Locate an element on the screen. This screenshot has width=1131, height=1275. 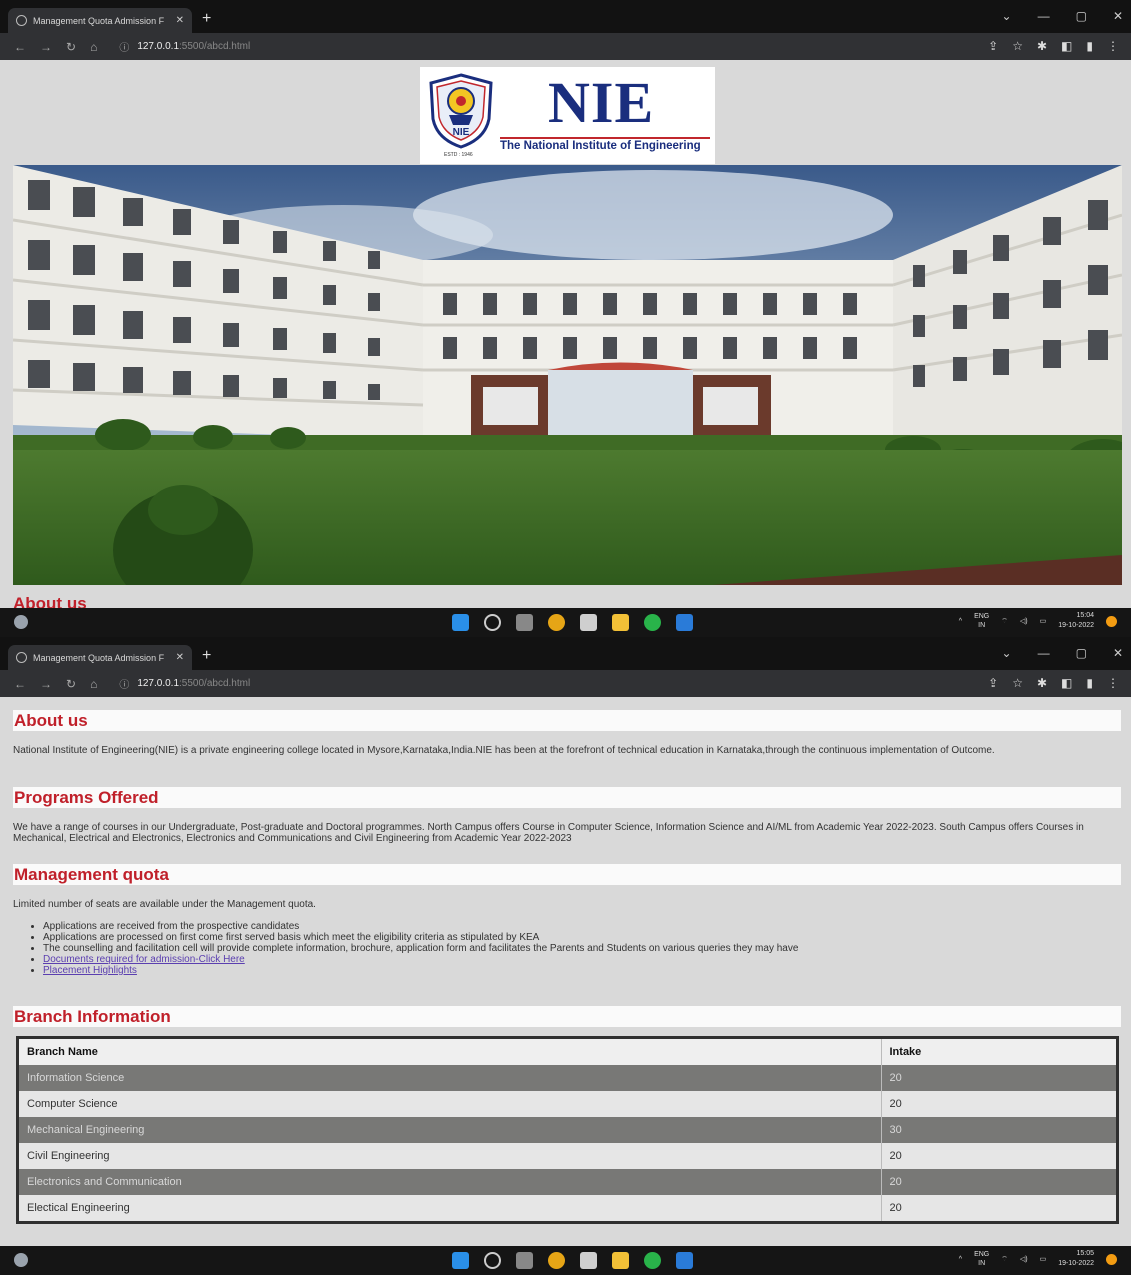
table-row: Information Science 20 is located at coordinates (567, 1078).